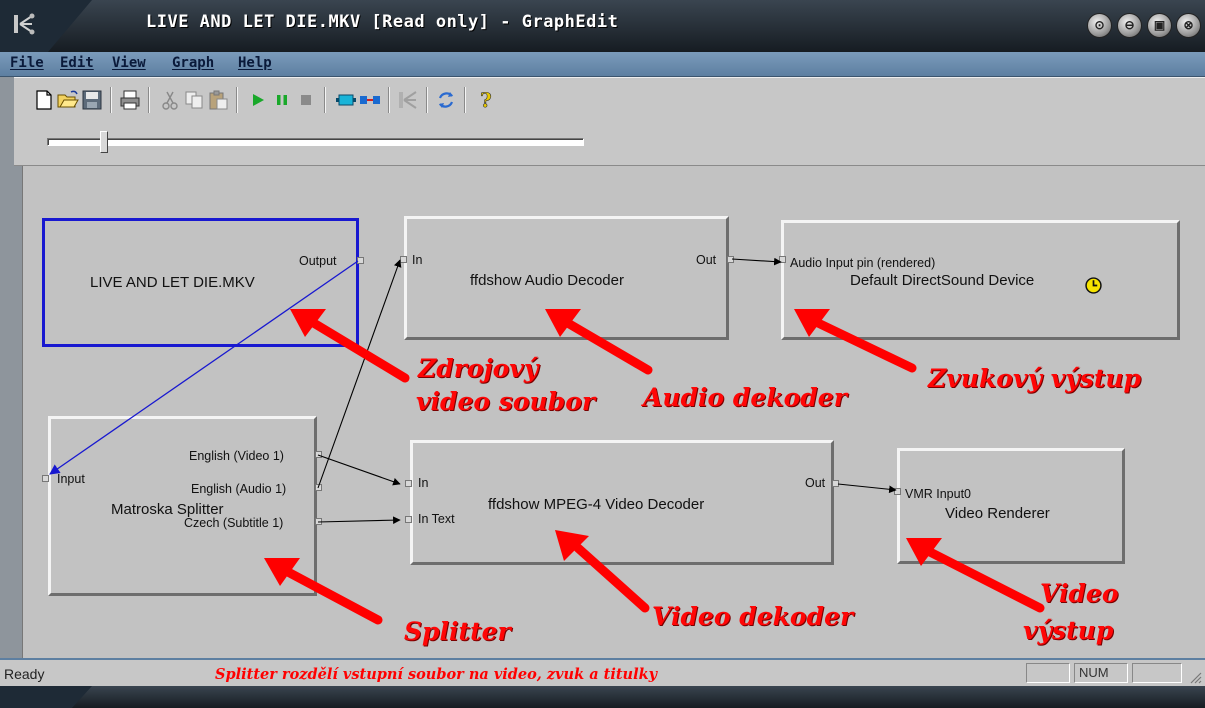 This screenshot has height=708, width=1205. I want to click on pause-icon, so click(282, 100).